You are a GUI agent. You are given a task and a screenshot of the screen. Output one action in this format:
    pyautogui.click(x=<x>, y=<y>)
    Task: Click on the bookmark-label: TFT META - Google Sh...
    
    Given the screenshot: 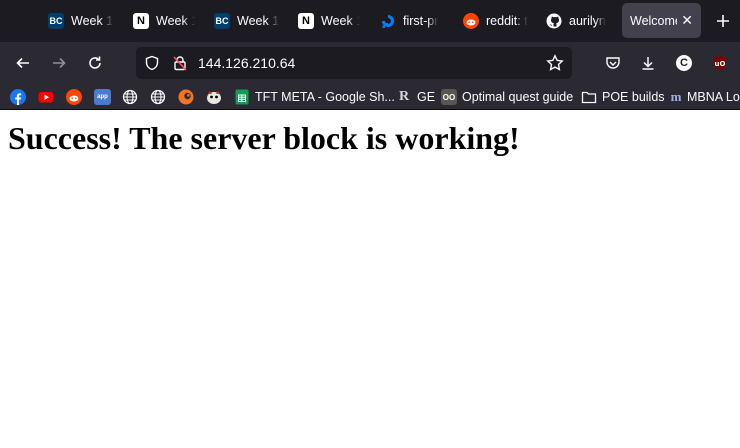 What is the action you would take?
    pyautogui.click(x=325, y=97)
    